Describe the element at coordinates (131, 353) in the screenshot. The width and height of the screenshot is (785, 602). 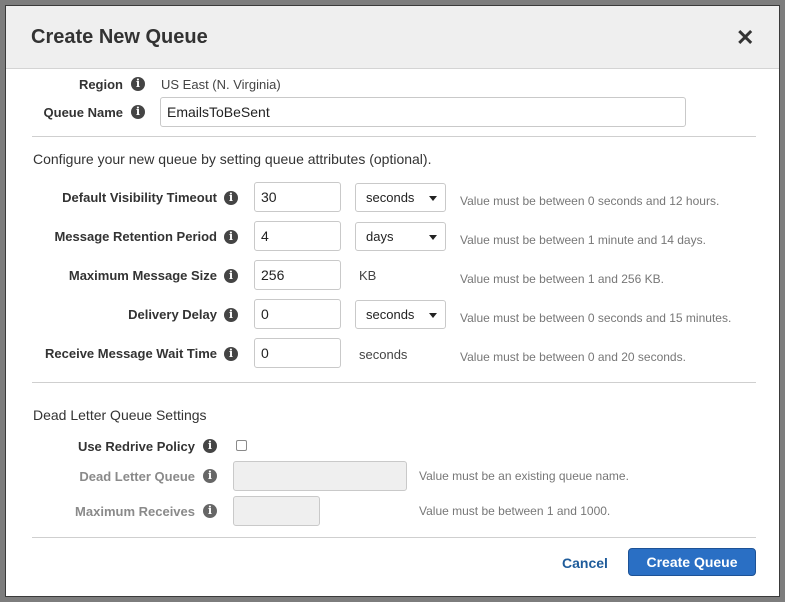
I see `receive-wait-time-label: Receive Message Wait Time` at that location.